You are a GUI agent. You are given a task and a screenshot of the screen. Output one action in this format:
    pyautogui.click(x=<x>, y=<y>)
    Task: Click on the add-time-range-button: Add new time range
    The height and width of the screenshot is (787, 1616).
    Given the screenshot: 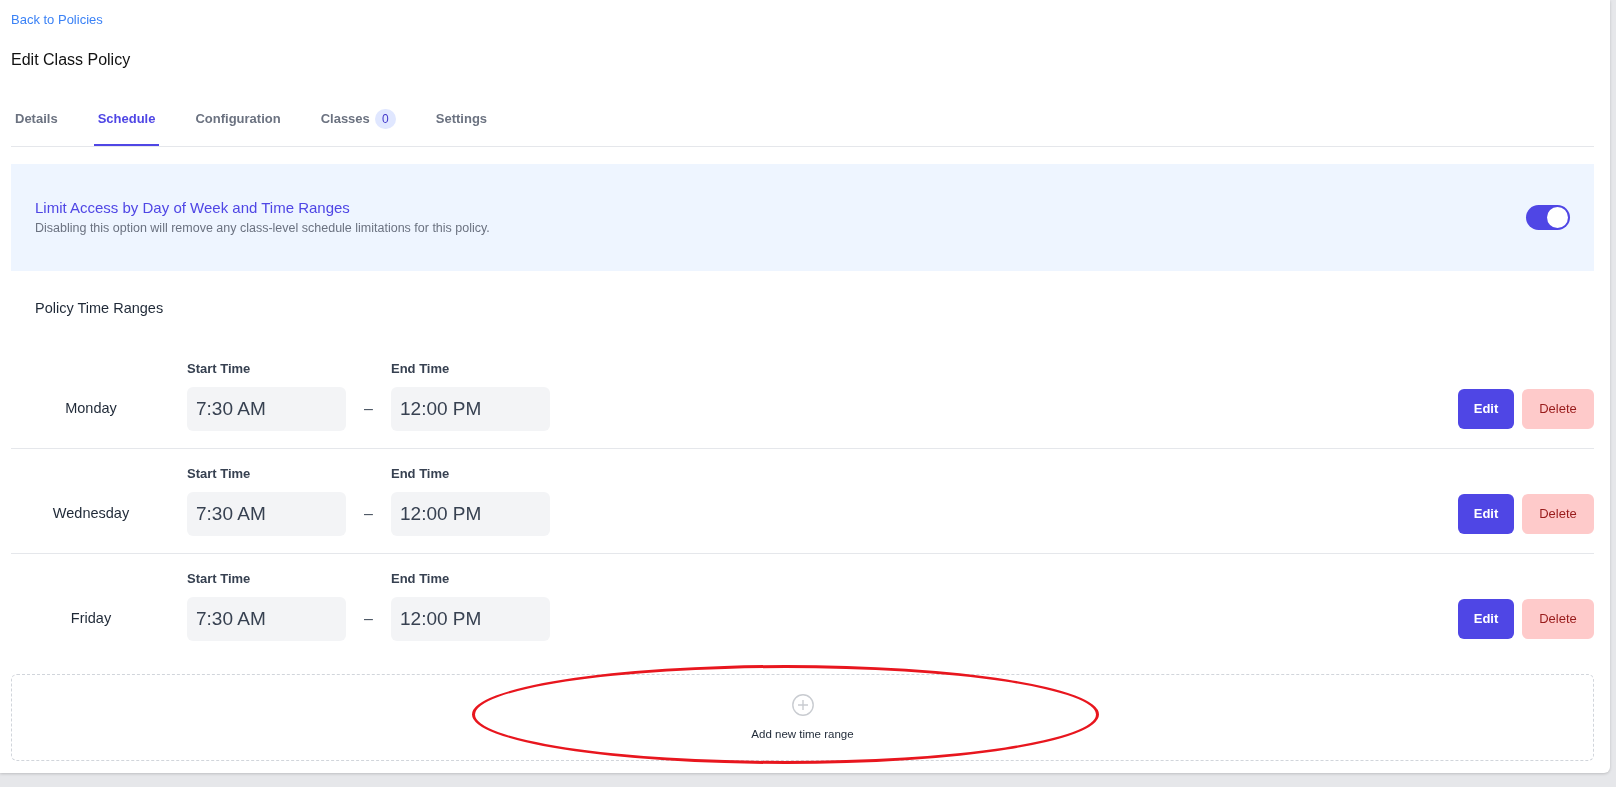 What is the action you would take?
    pyautogui.click(x=802, y=717)
    